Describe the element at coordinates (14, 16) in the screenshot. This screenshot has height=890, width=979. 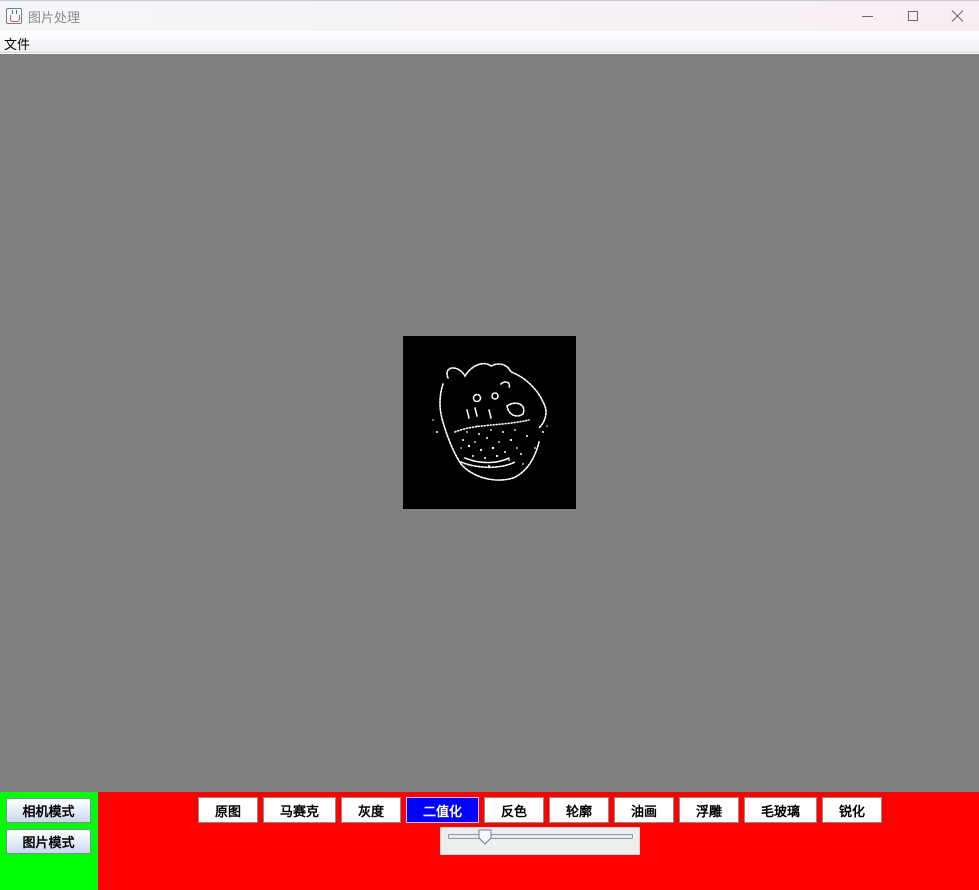
I see `java-cup-icon` at that location.